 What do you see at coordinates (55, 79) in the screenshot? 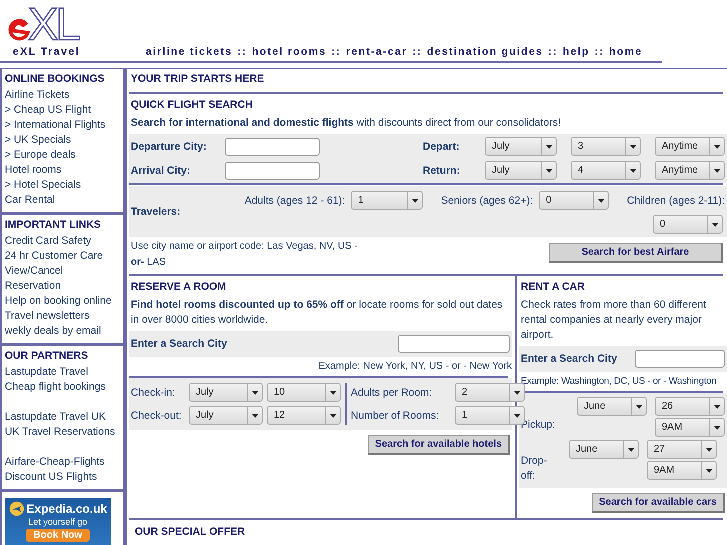
I see `sidebar-heading: ONLINE BOOKINGS` at bounding box center [55, 79].